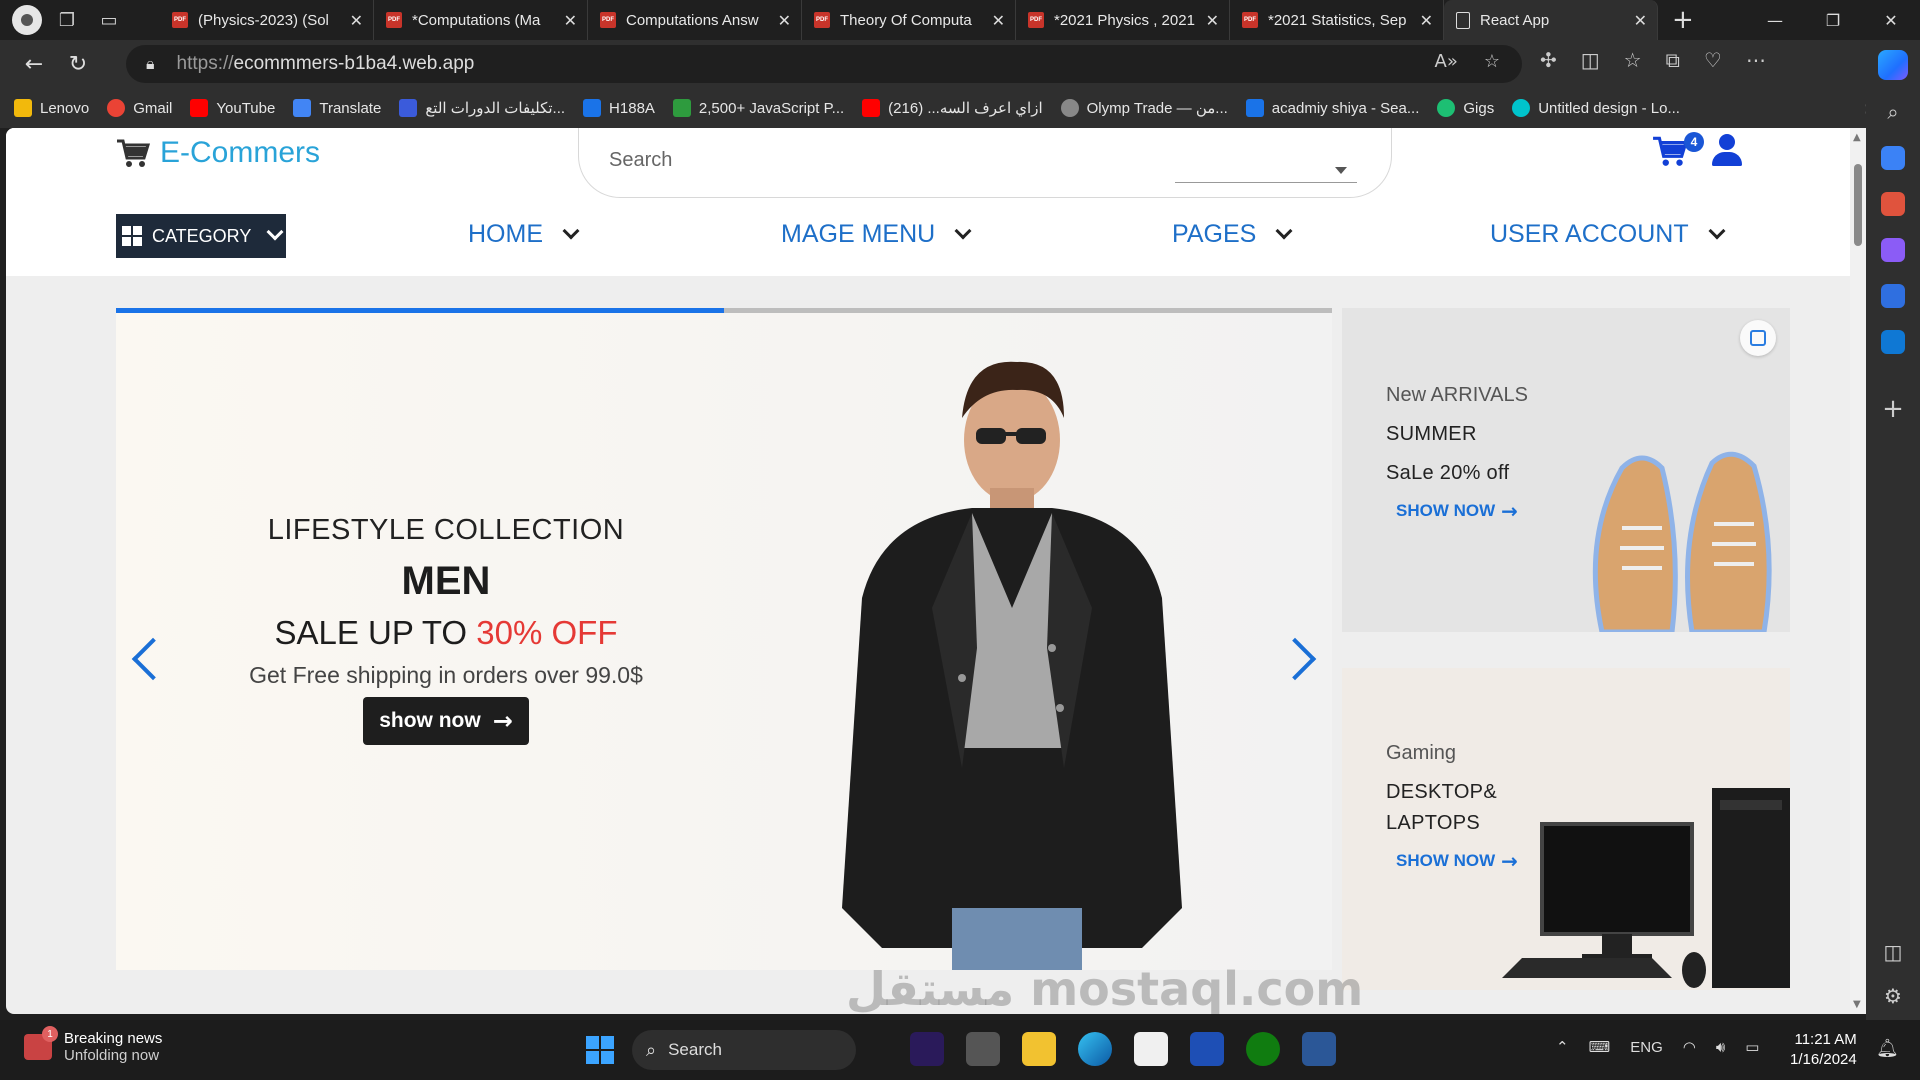 Image resolution: width=1920 pixels, height=1080 pixels. Describe the element at coordinates (1263, 1049) in the screenshot. I see `xbox-icon` at that location.